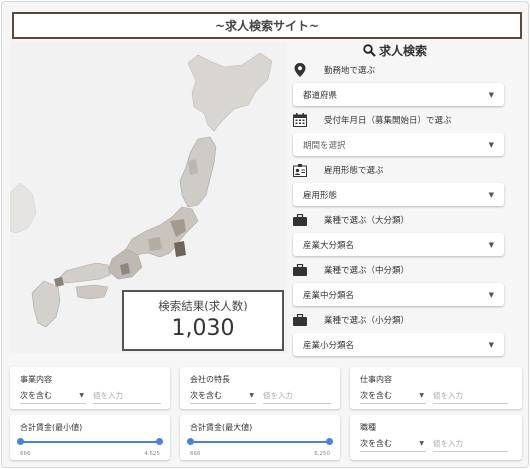 This screenshot has height=469, width=530. What do you see at coordinates (367, 321) in the screenshot?
I see `filter-label: 業種で選ぶ（小分類）` at bounding box center [367, 321].